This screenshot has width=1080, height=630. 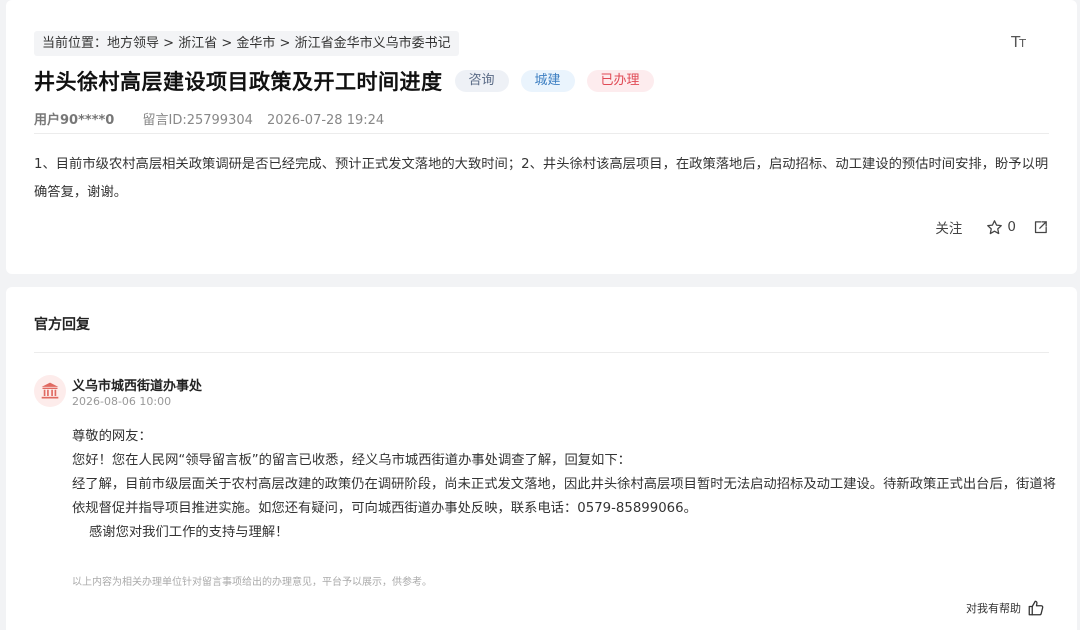 I want to click on post-actions: 关注 0, so click(x=992, y=227).